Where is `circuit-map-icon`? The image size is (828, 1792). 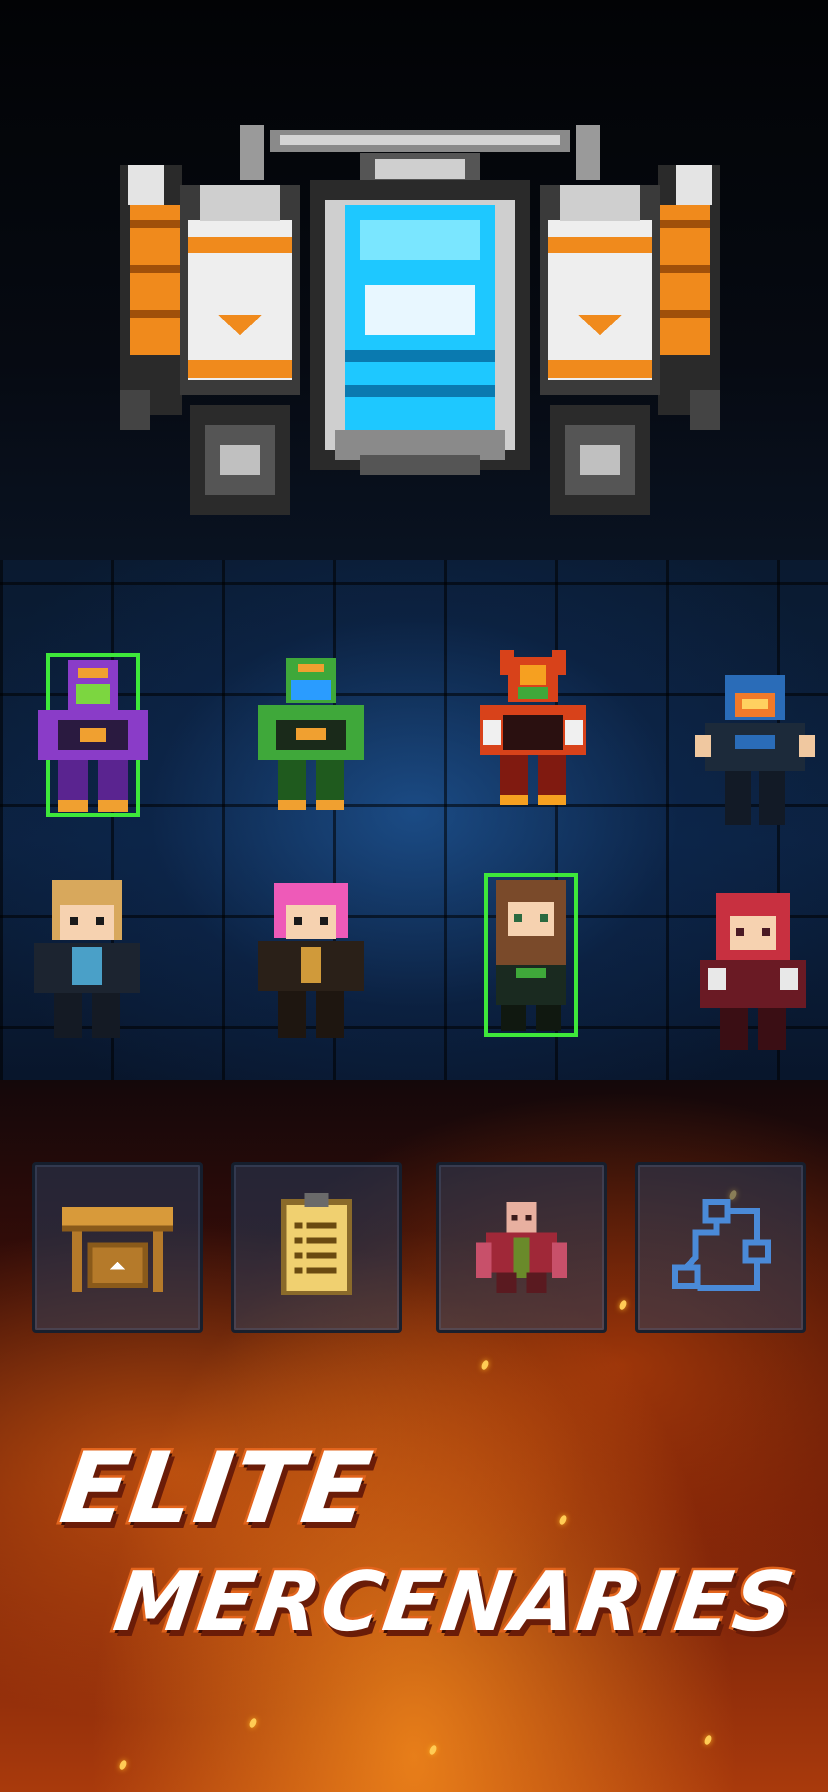 circuit-map-icon is located at coordinates (720, 1247).